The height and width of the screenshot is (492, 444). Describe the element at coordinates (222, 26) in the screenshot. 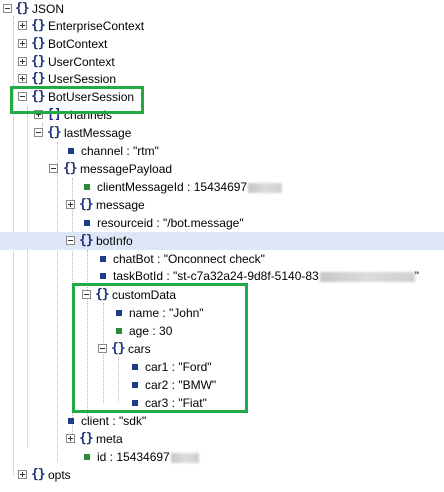

I see `tree-node-enterprise-context: {} EnterpriseContext` at that location.